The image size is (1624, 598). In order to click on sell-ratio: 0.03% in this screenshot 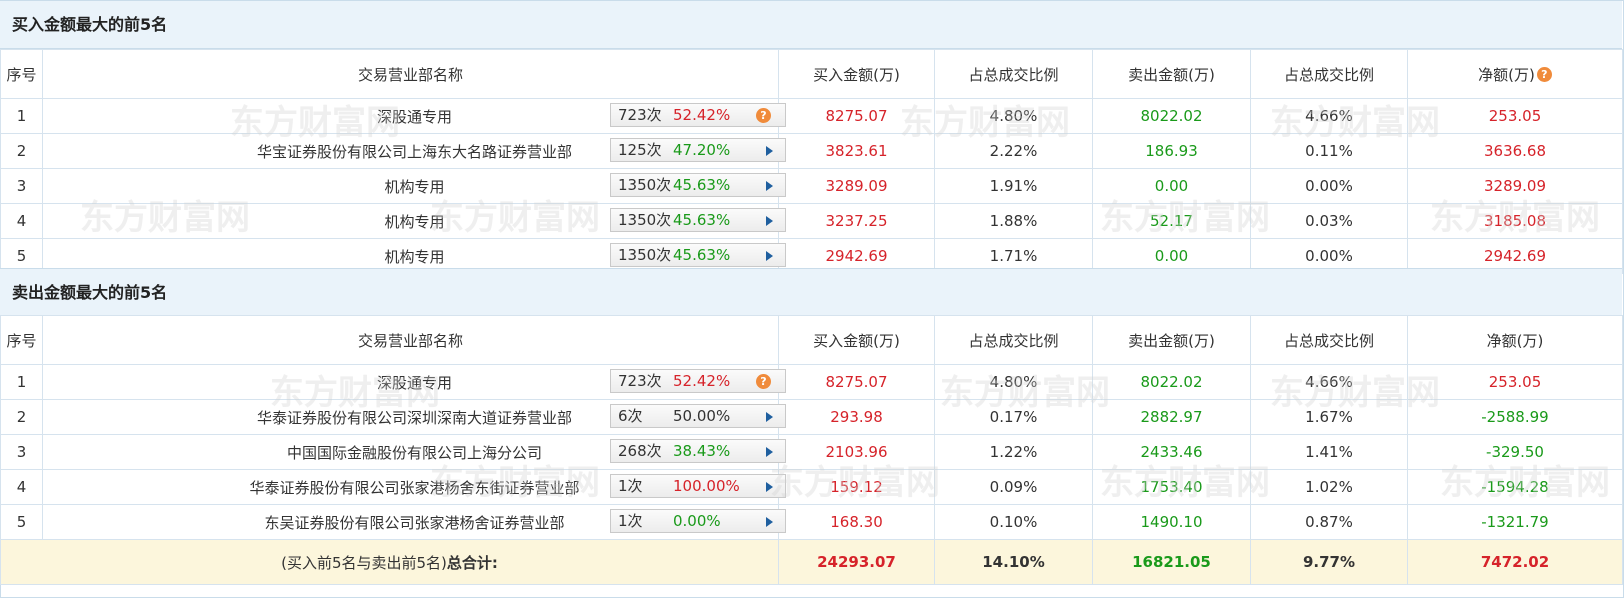, I will do `click(1329, 221)`.